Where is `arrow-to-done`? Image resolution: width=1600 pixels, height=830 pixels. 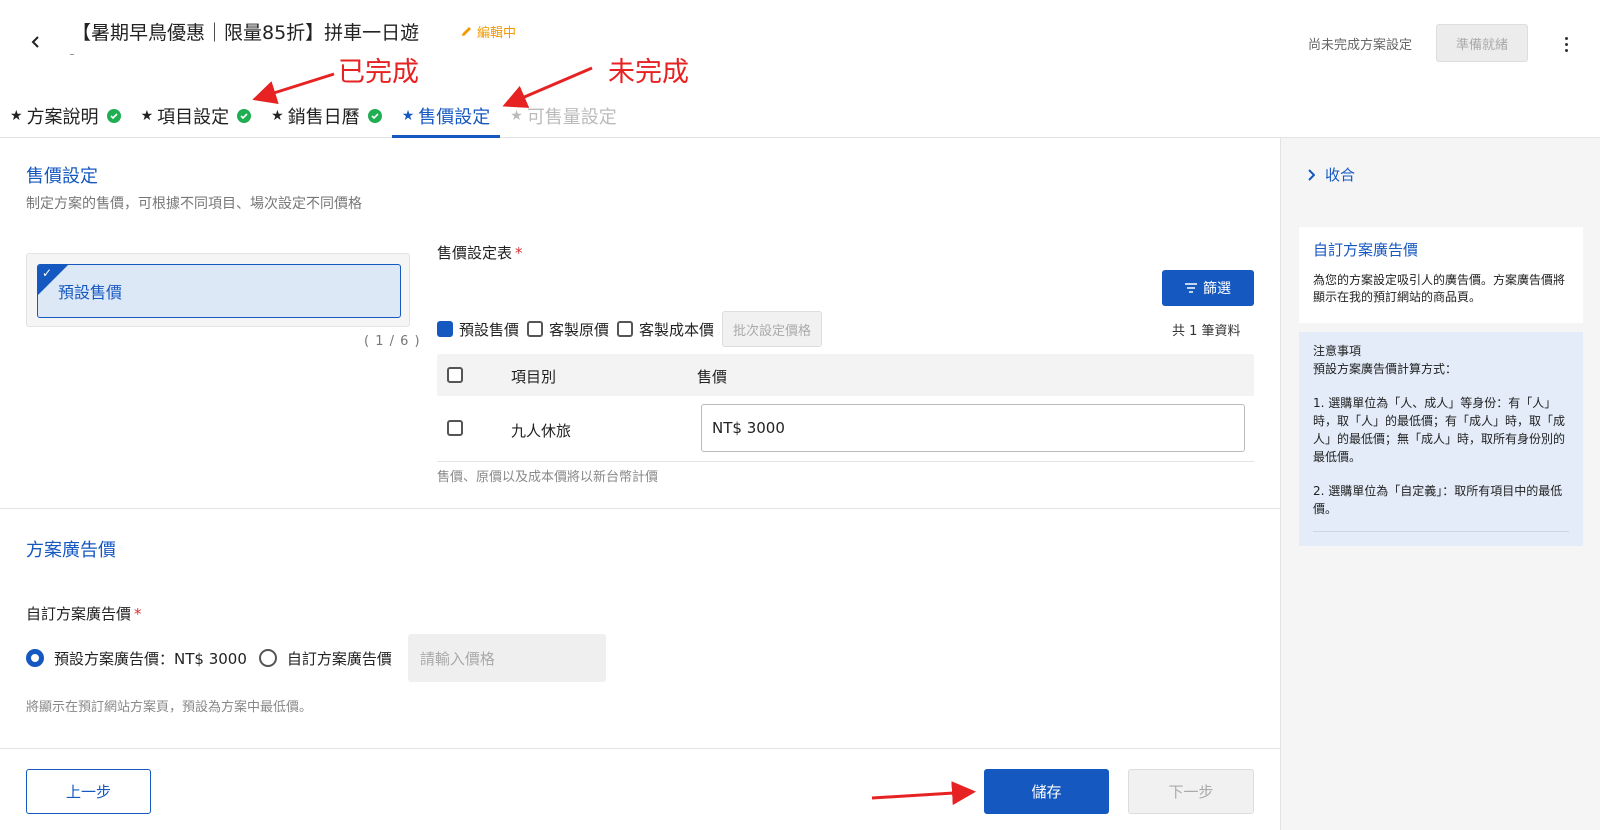
arrow-to-done is located at coordinates (293, 88).